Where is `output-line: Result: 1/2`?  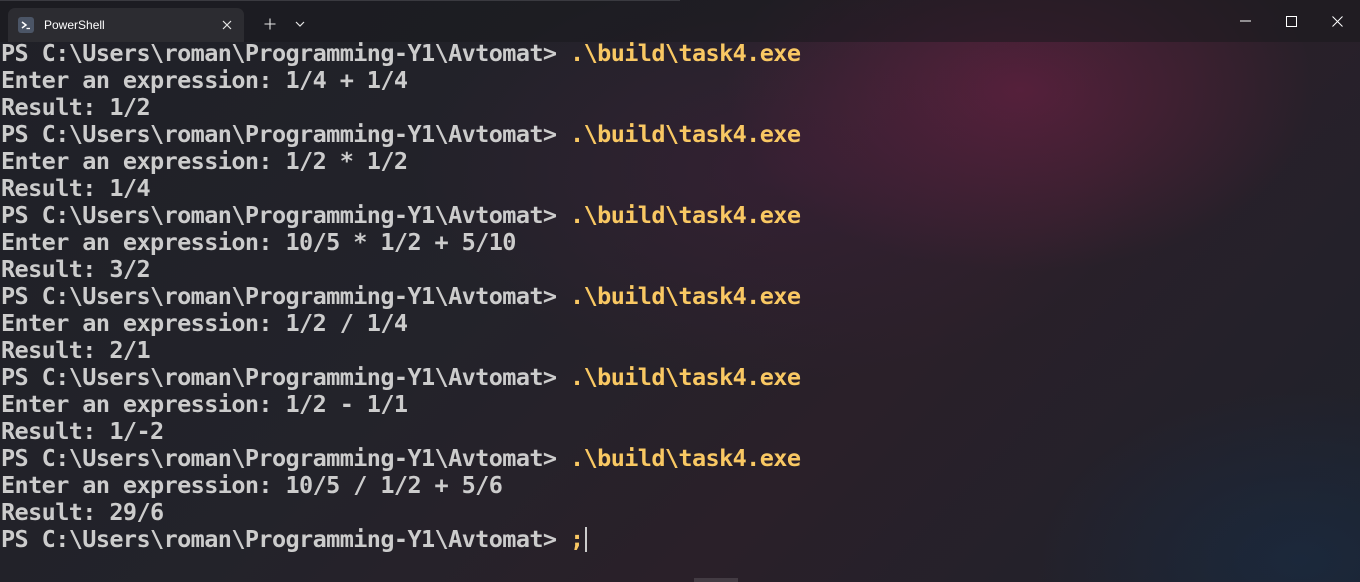
output-line: Result: 1/2 is located at coordinates (76, 107).